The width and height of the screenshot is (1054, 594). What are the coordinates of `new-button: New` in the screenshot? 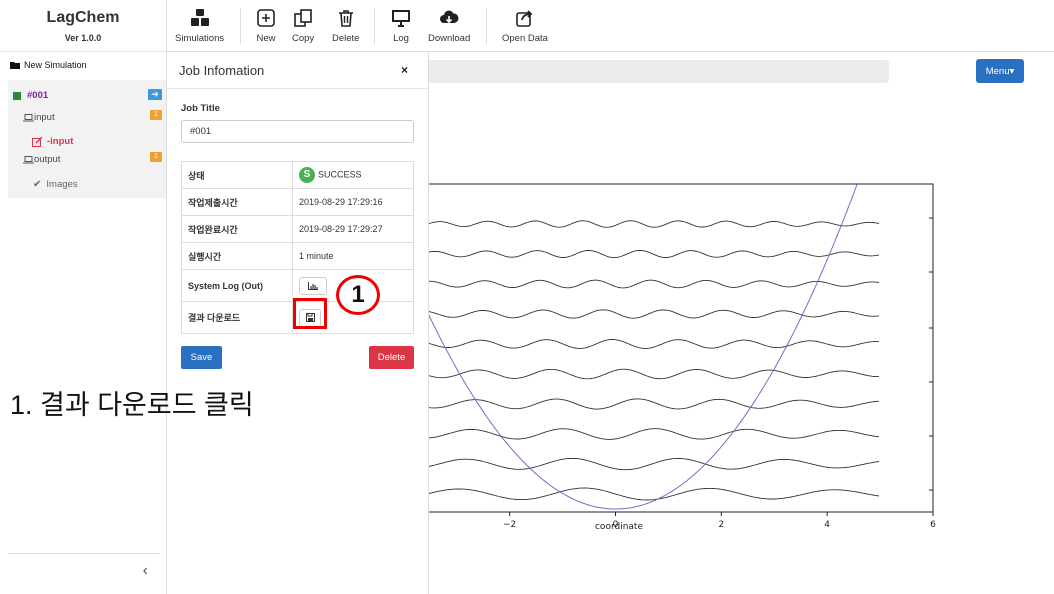 It's located at (266, 26).